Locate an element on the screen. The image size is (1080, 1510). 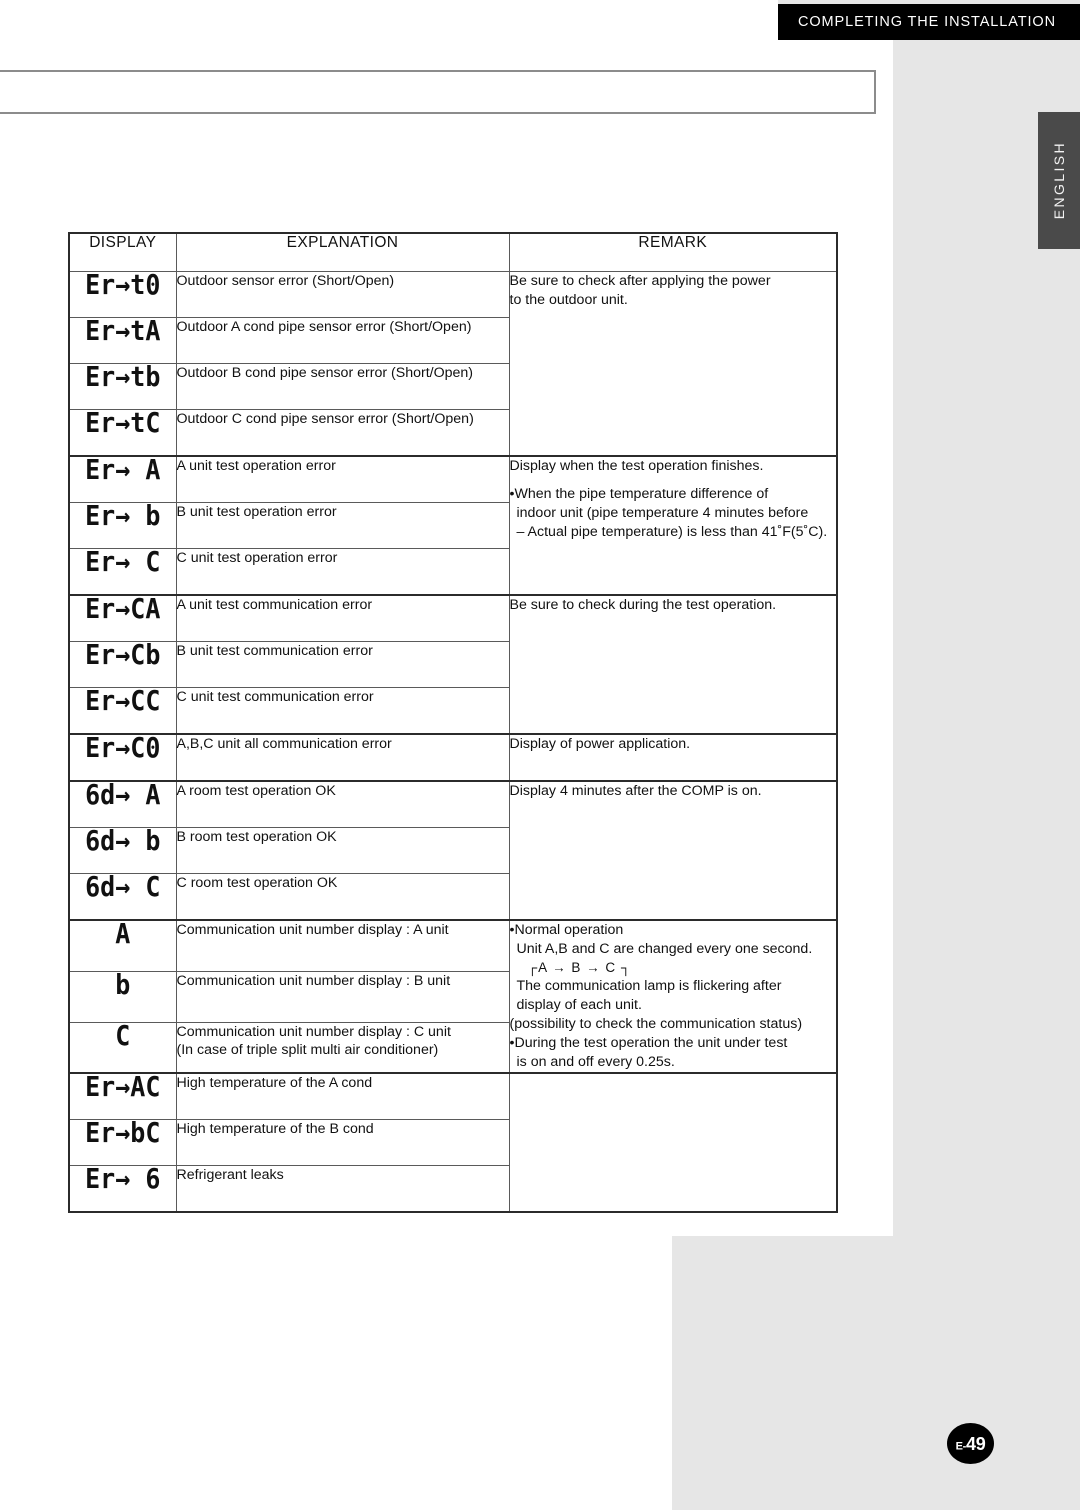
seven-segment-display: C is located at coordinates (123, 1035).